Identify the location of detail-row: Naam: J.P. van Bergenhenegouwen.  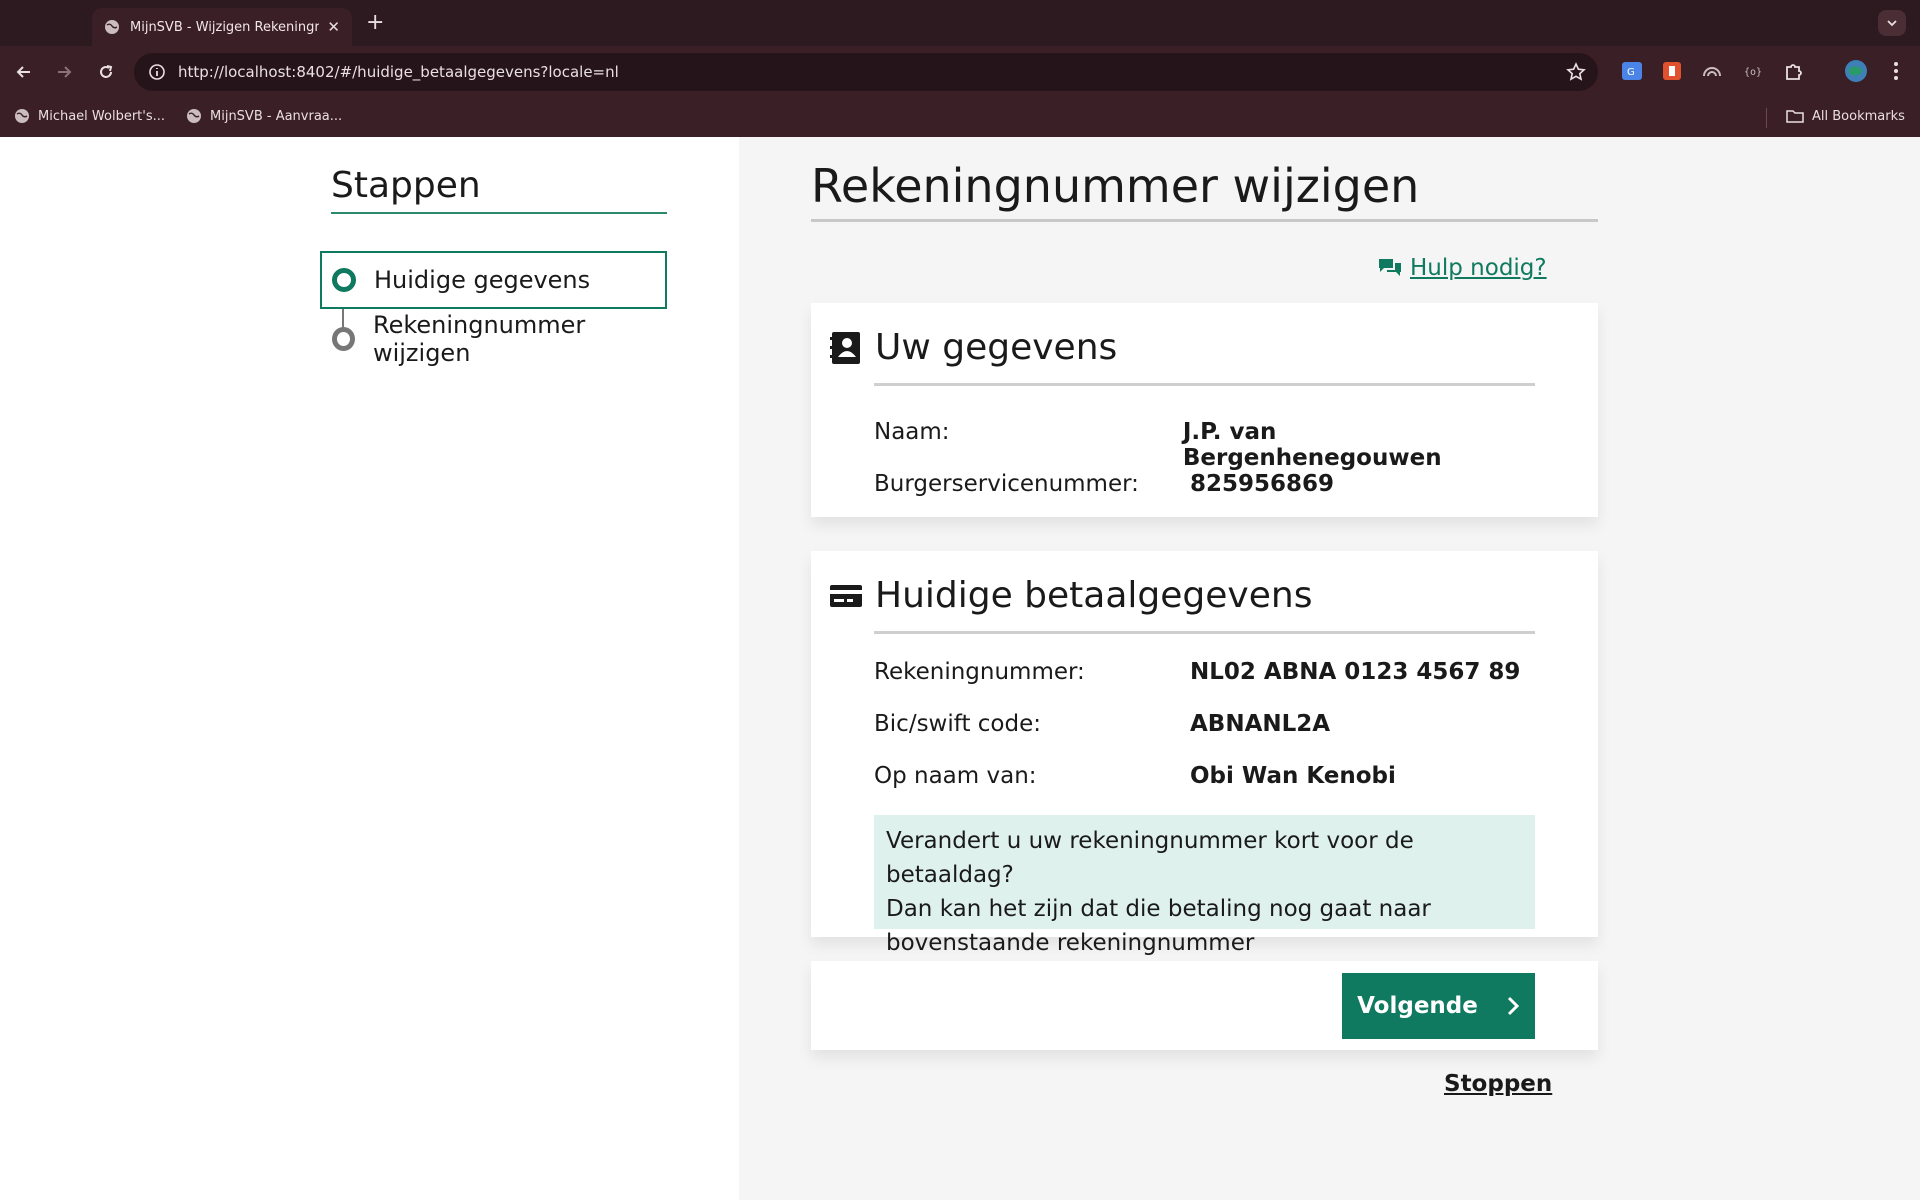
(1204, 445).